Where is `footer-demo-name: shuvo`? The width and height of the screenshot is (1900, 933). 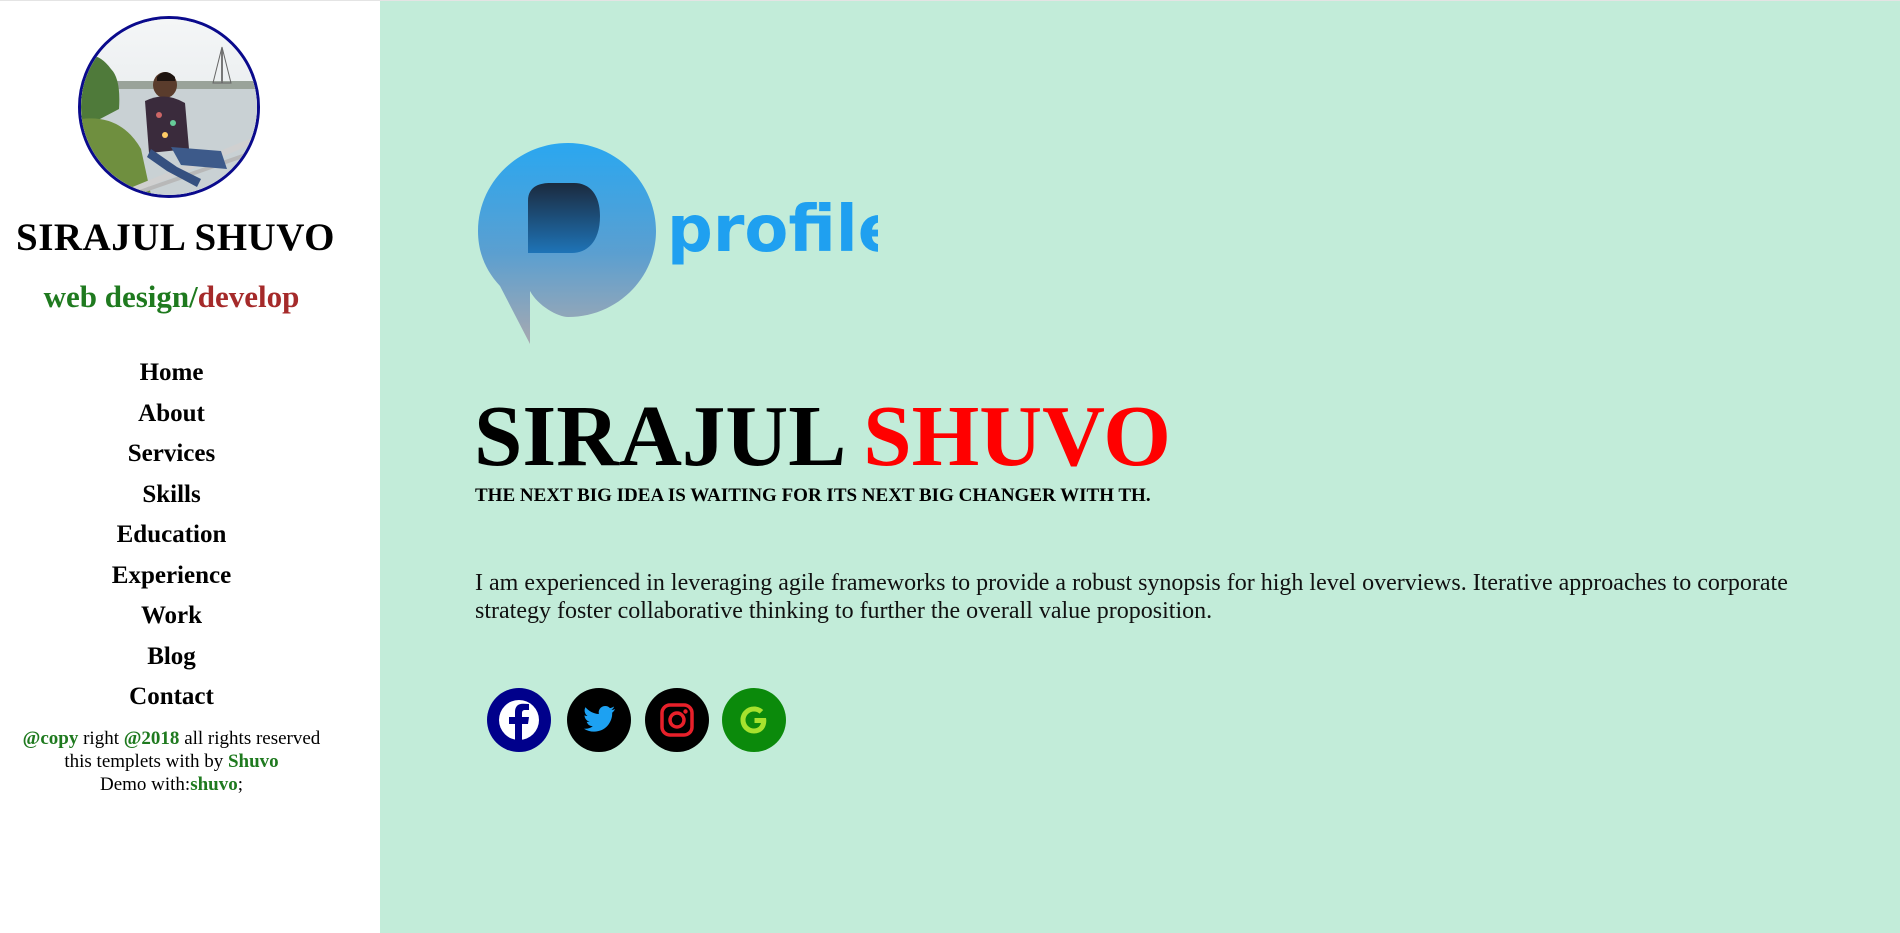 footer-demo-name: shuvo is located at coordinates (214, 784).